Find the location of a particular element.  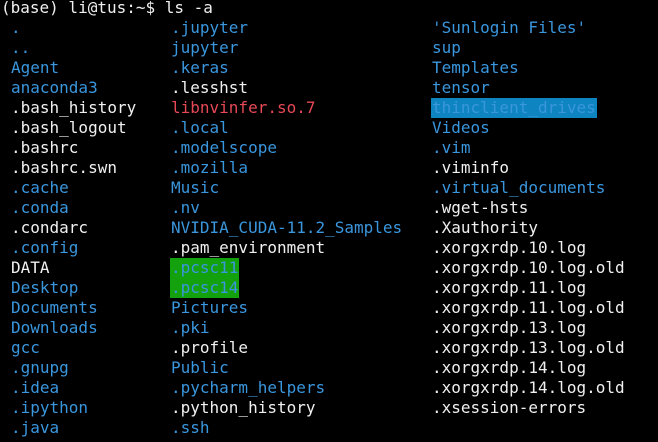

listing-entry-name: Videos is located at coordinates (461, 127).